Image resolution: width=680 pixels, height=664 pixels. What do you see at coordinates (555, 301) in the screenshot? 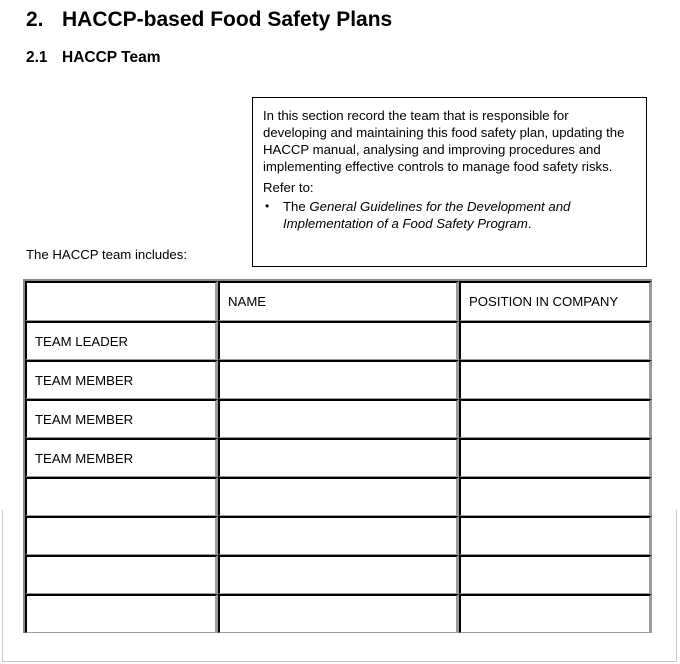
I see `header-cell-position: POSITION IN COMPANY` at bounding box center [555, 301].